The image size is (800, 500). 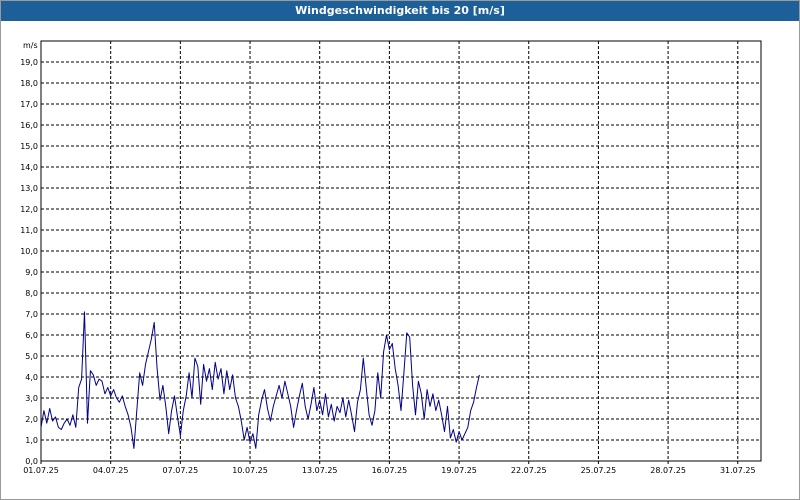 I want to click on x-tick-label: 01.07.25, so click(x=41, y=470).